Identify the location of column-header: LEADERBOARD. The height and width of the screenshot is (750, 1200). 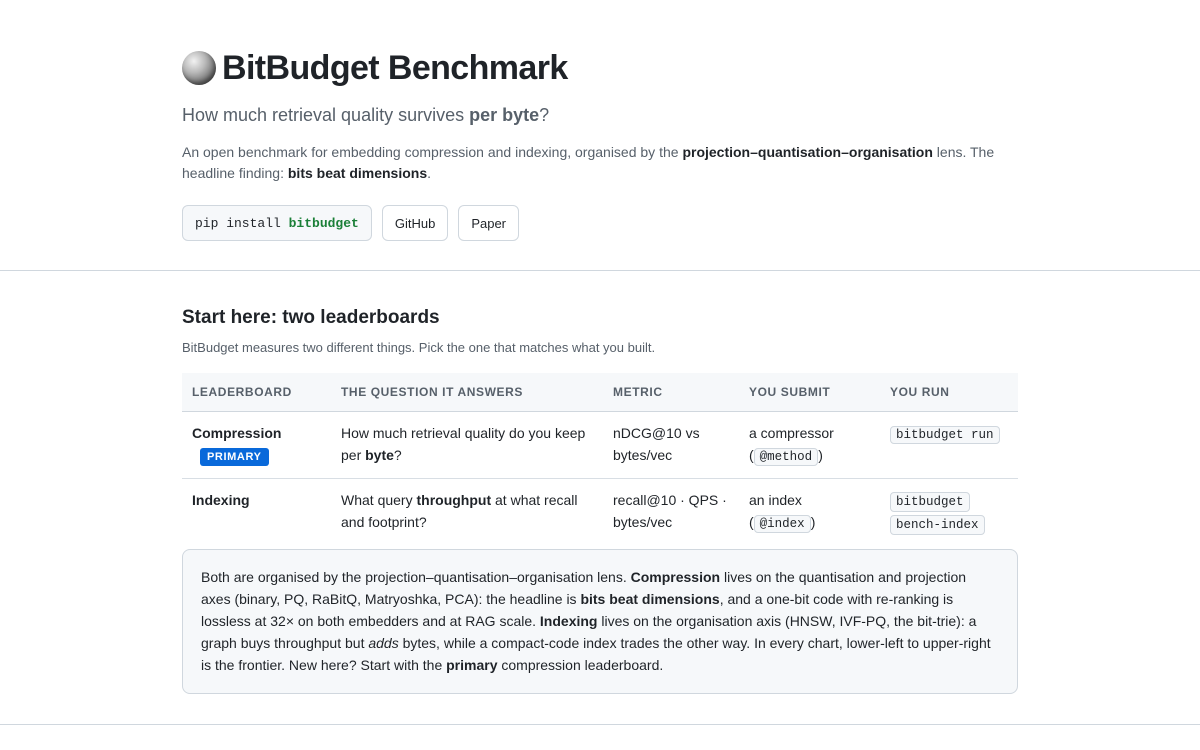
(256, 392).